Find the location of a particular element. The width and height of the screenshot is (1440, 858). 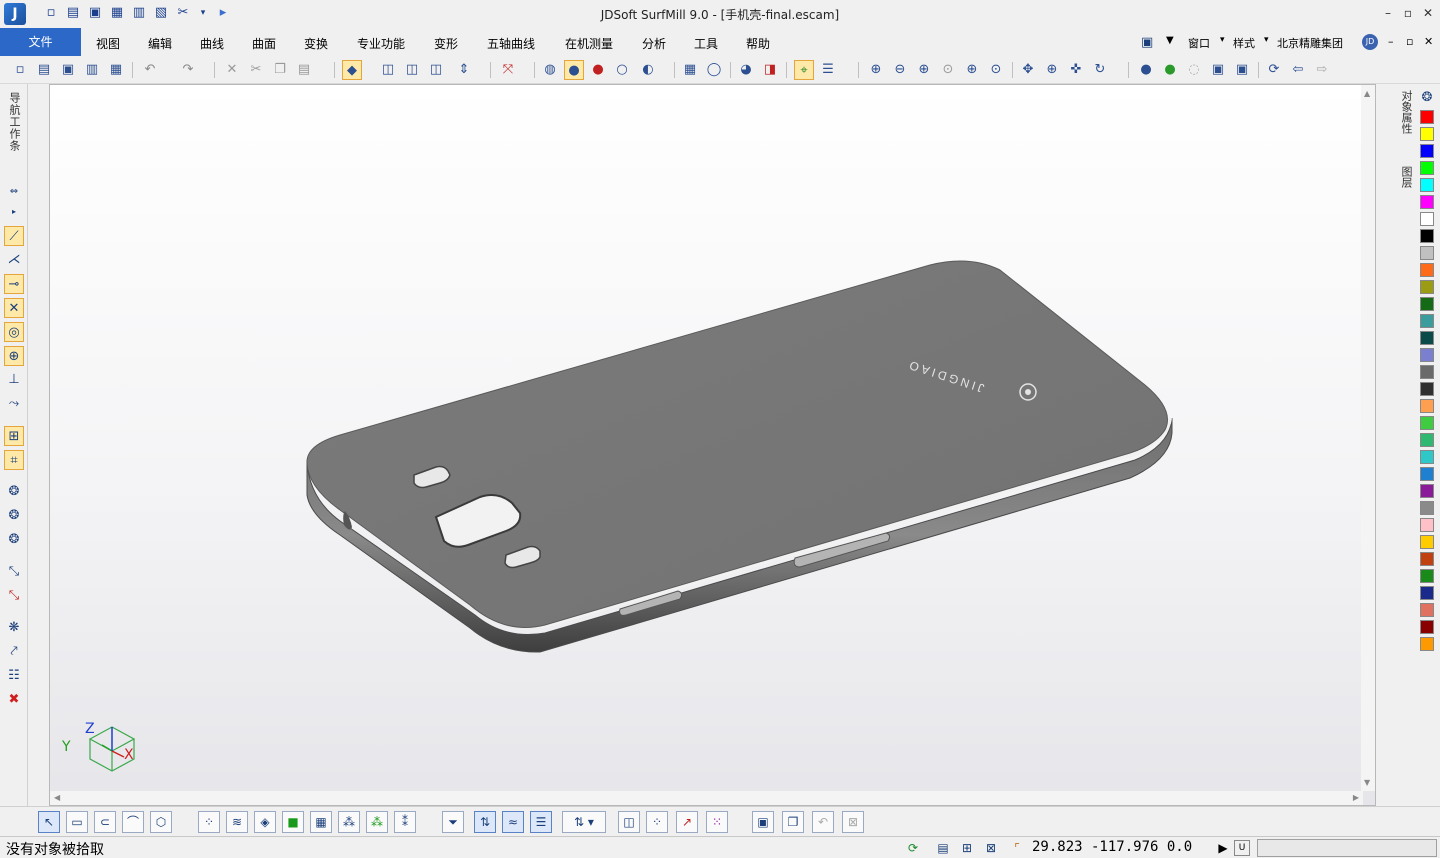

menu-tools: 工具 is located at coordinates (706, 43).